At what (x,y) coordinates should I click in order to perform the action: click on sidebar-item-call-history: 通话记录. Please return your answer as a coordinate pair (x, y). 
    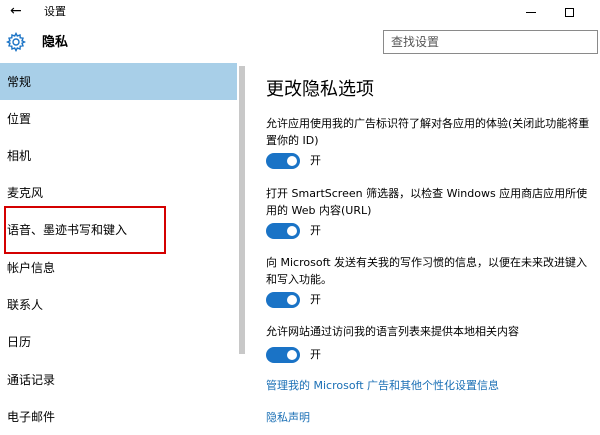
    Looking at the image, I should click on (118, 379).